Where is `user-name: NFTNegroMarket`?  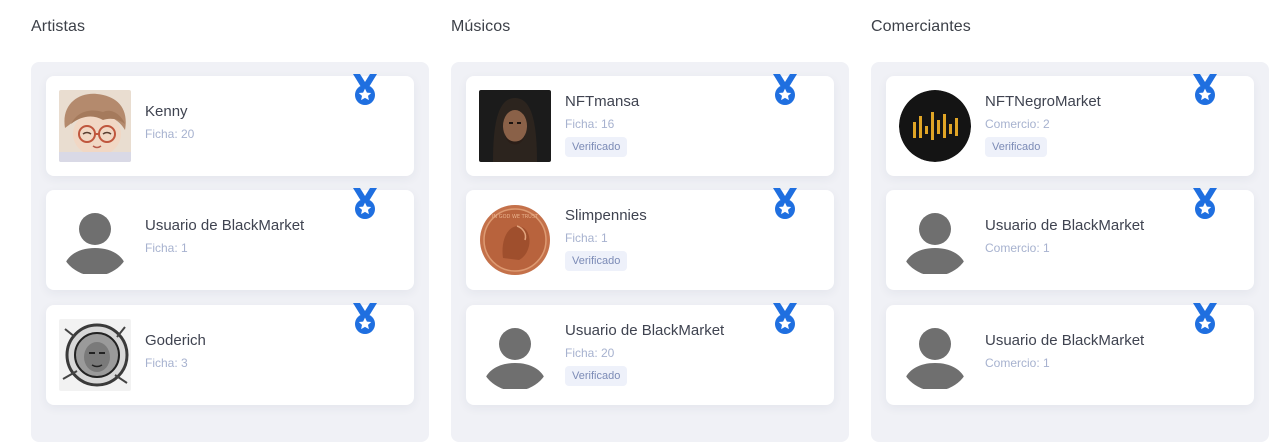
user-name: NFTNegroMarket is located at coordinates (1043, 101).